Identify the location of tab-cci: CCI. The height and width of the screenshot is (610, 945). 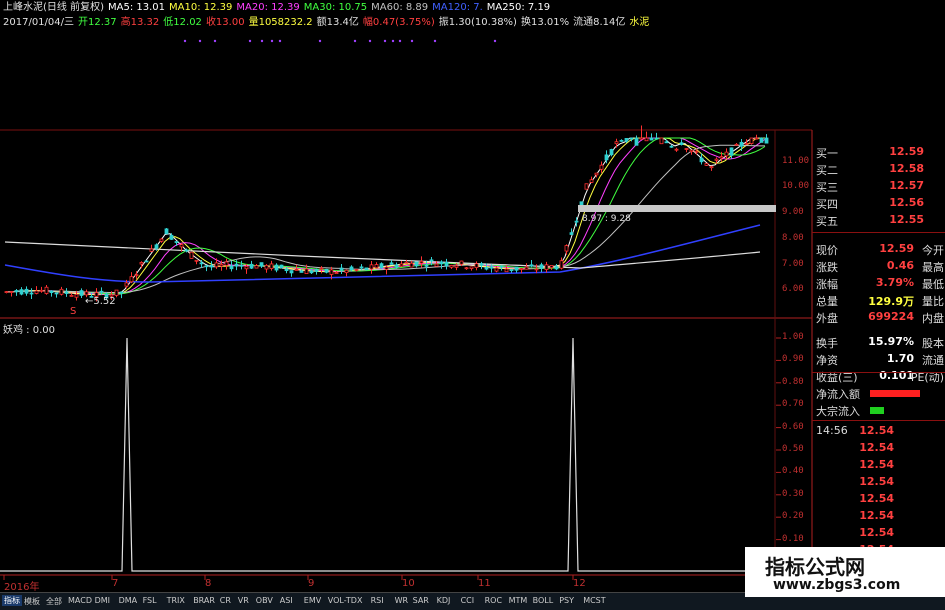
(468, 600).